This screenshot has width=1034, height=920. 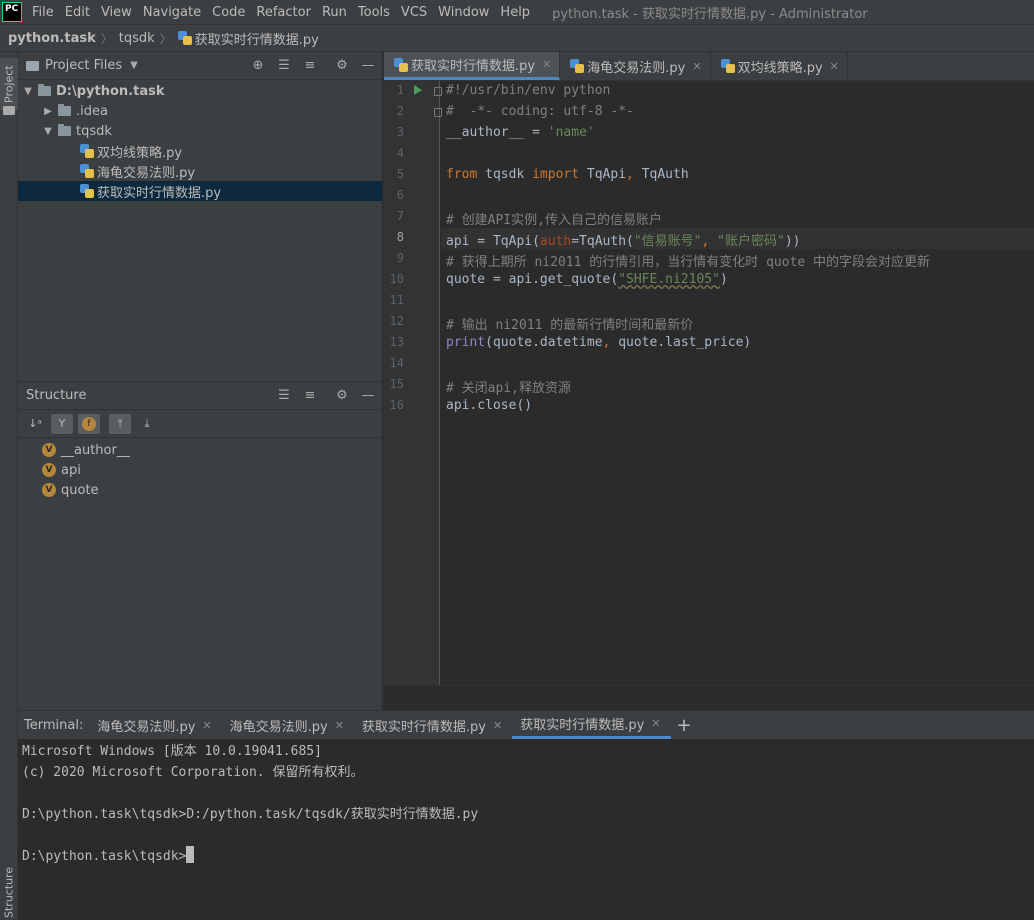 I want to click on chevron-right-icon: 〉, so click(x=106, y=38).